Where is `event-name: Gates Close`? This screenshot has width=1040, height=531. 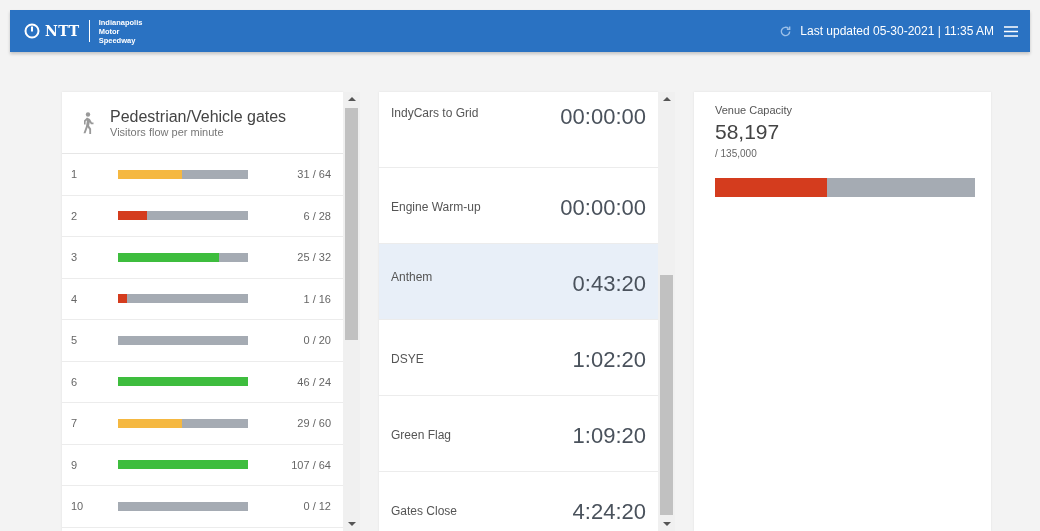 event-name: Gates Close is located at coordinates (424, 512).